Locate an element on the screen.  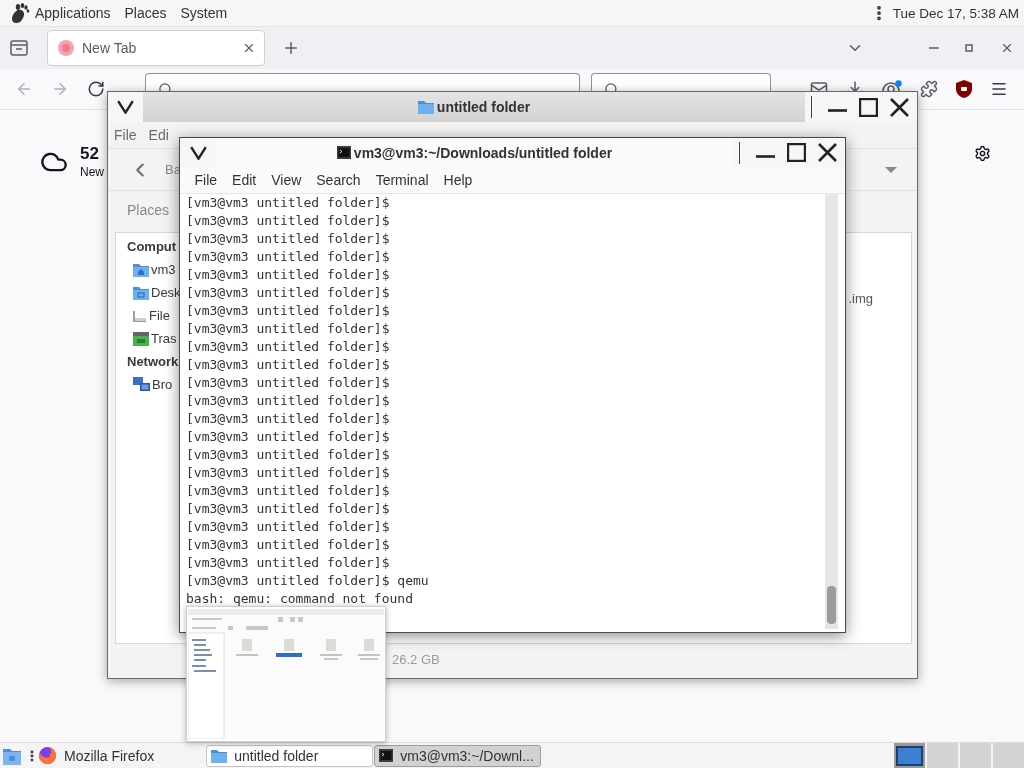
status-text: 26.2 GB is located at coordinates (416, 659).